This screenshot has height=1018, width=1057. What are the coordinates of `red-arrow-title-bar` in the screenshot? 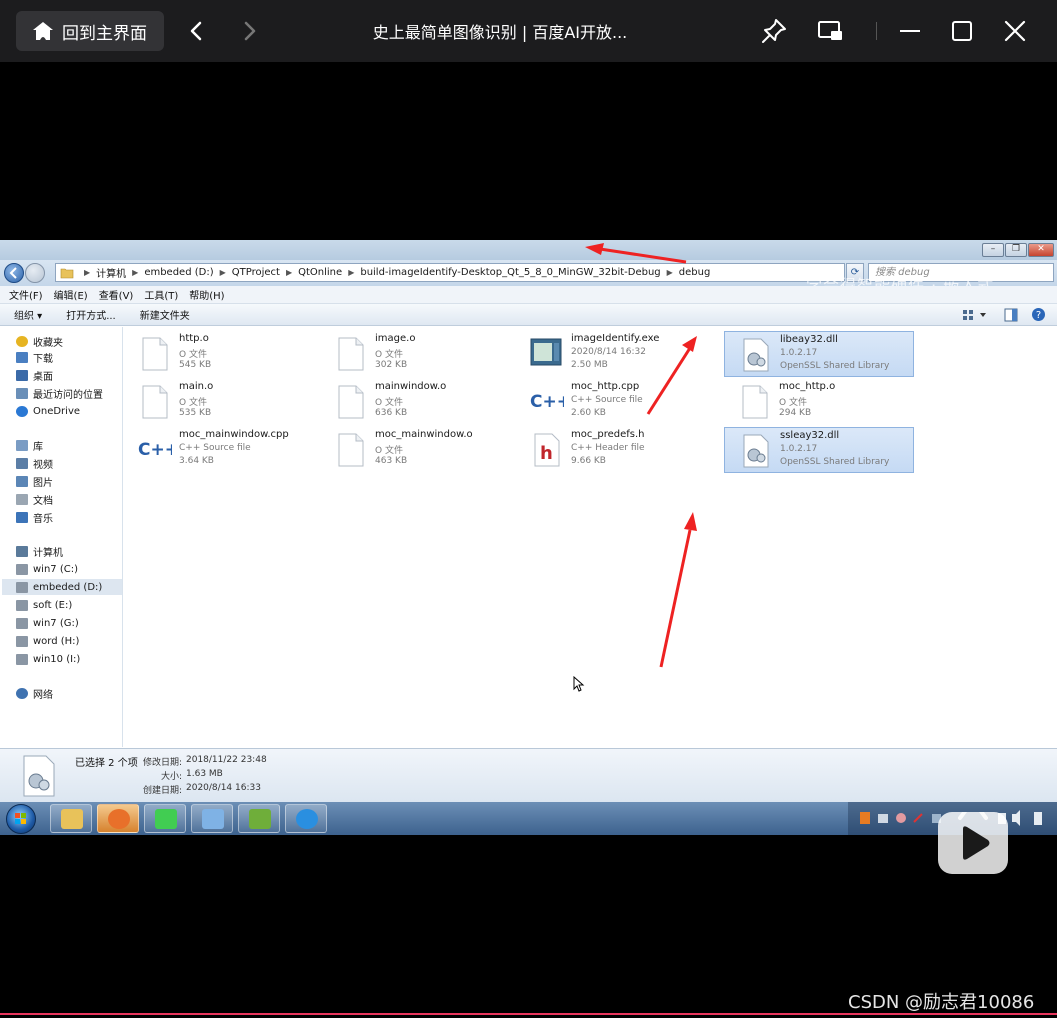 It's located at (636, 253).